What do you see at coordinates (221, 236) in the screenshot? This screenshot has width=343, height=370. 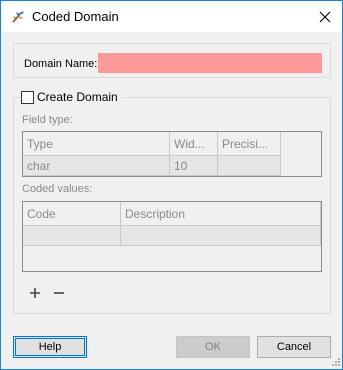 I see `coded-values-cell-description` at bounding box center [221, 236].